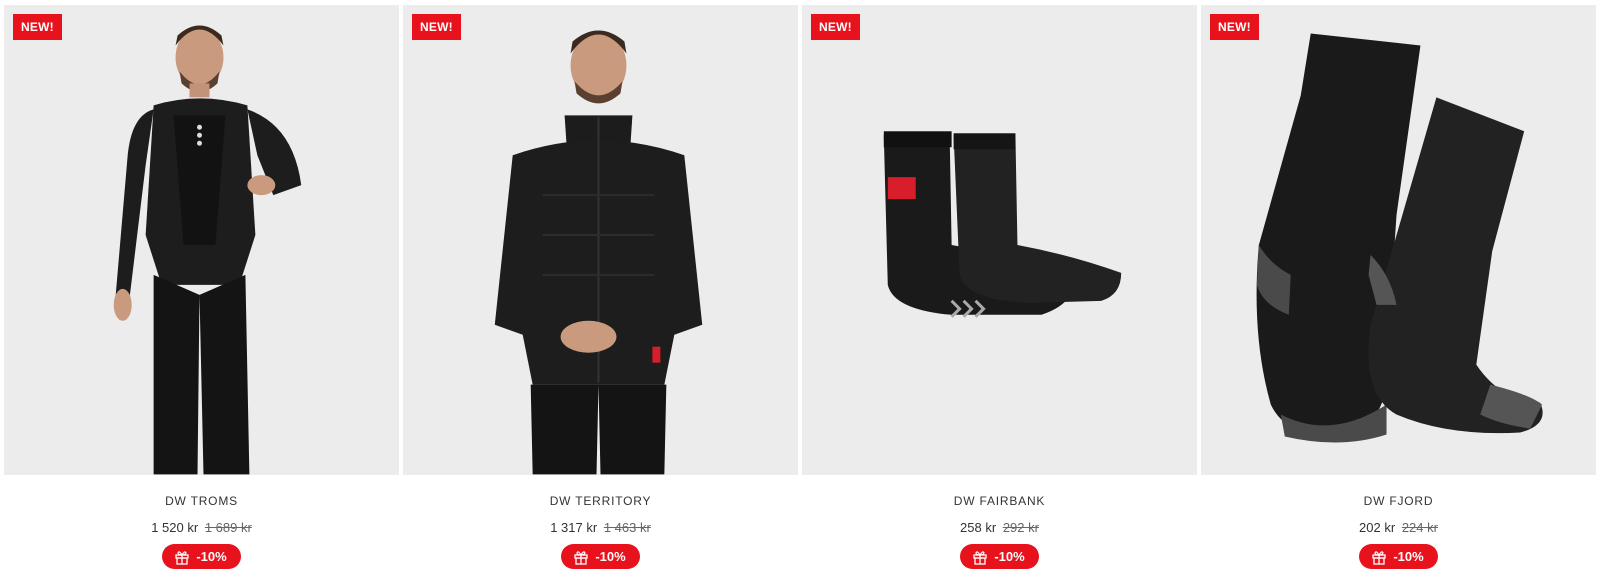 The width and height of the screenshot is (1600, 579). Describe the element at coordinates (978, 527) in the screenshot. I see `current-price: 258 kr` at that location.